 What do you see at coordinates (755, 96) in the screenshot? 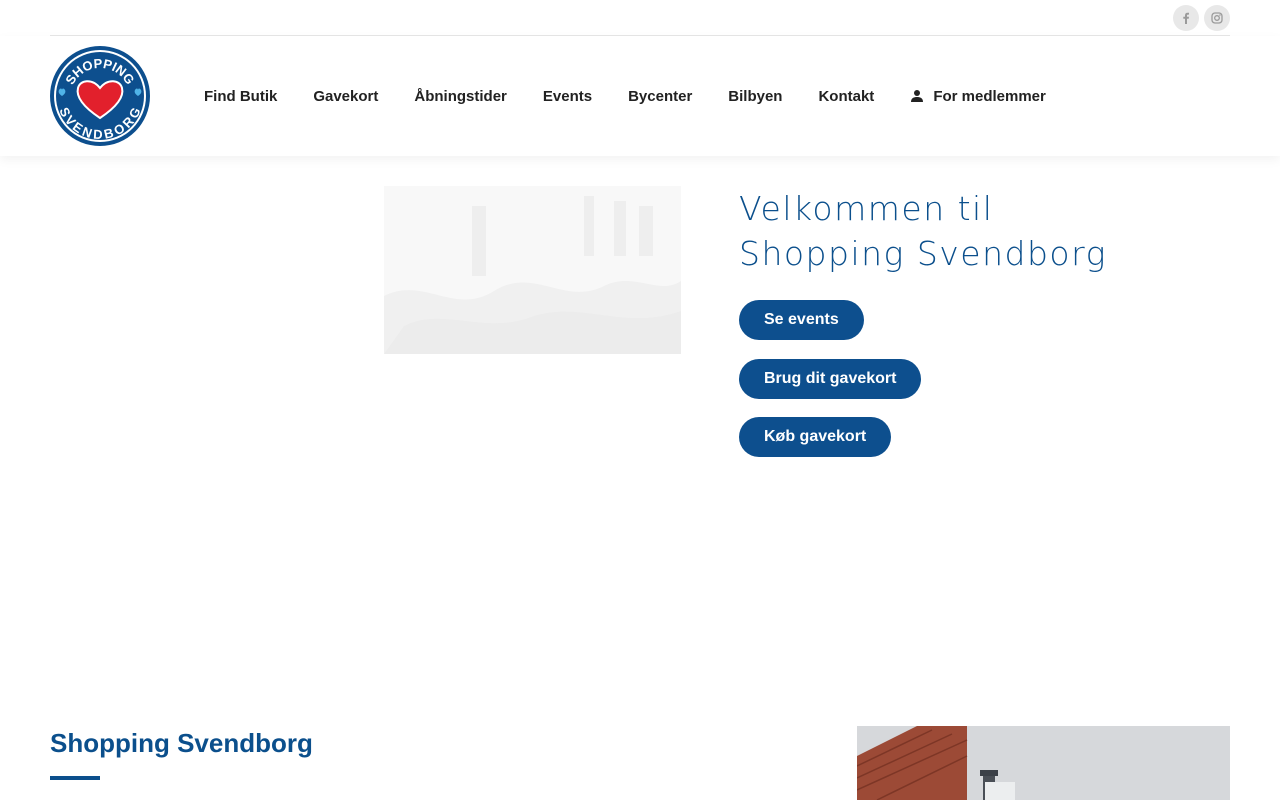
I see `nav-bilbyen: Bilbyen` at bounding box center [755, 96].